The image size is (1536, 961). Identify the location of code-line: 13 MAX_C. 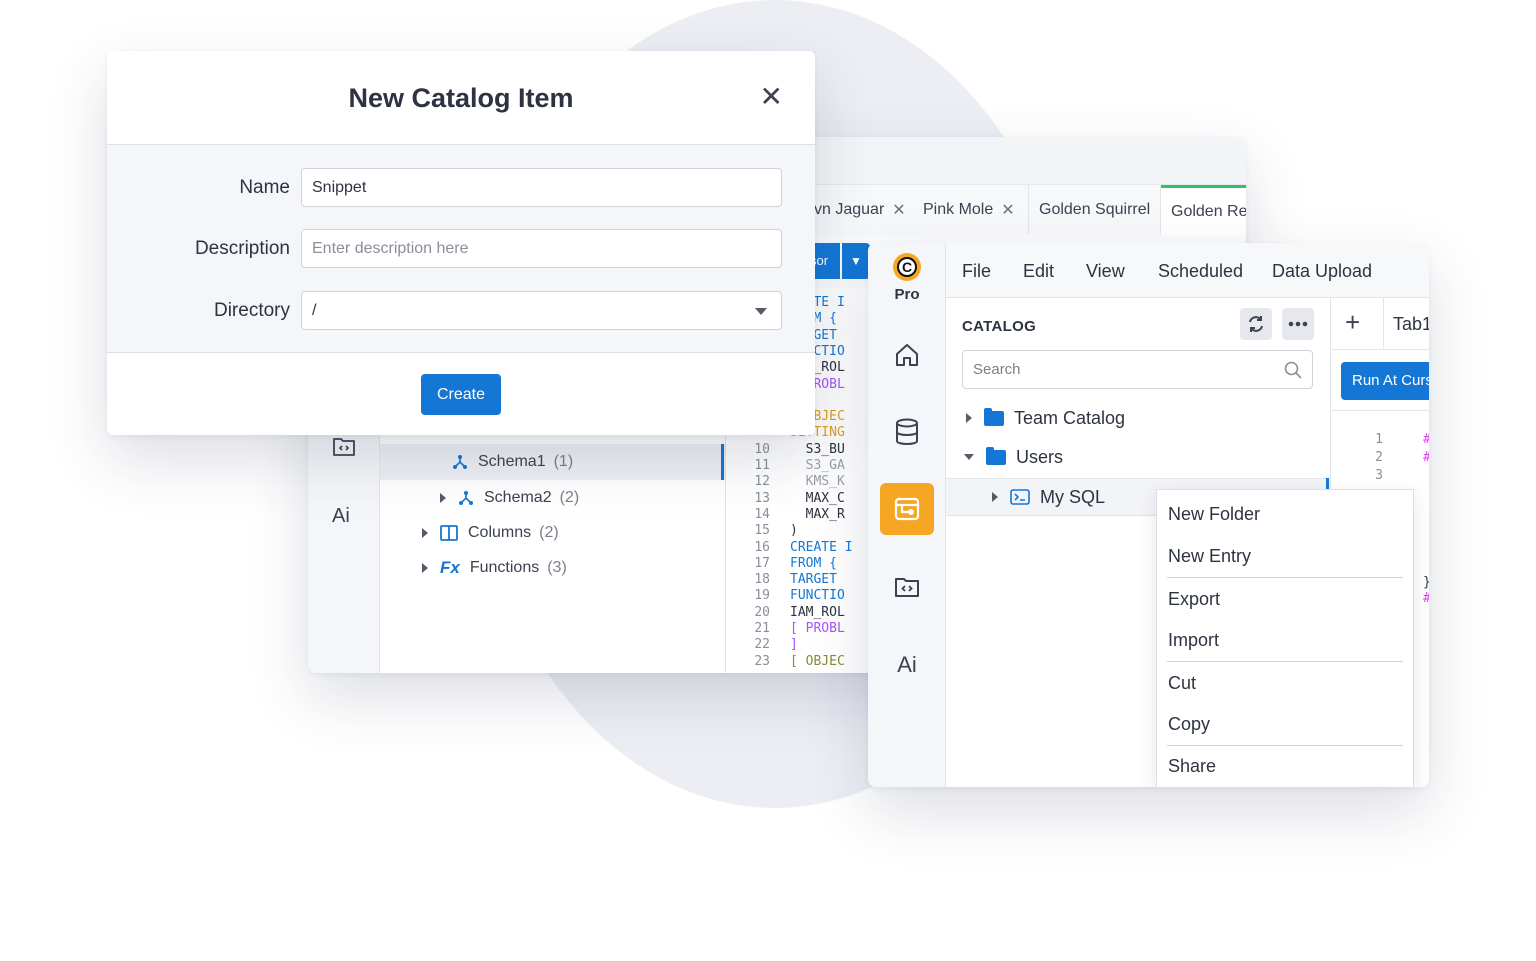
(785, 498).